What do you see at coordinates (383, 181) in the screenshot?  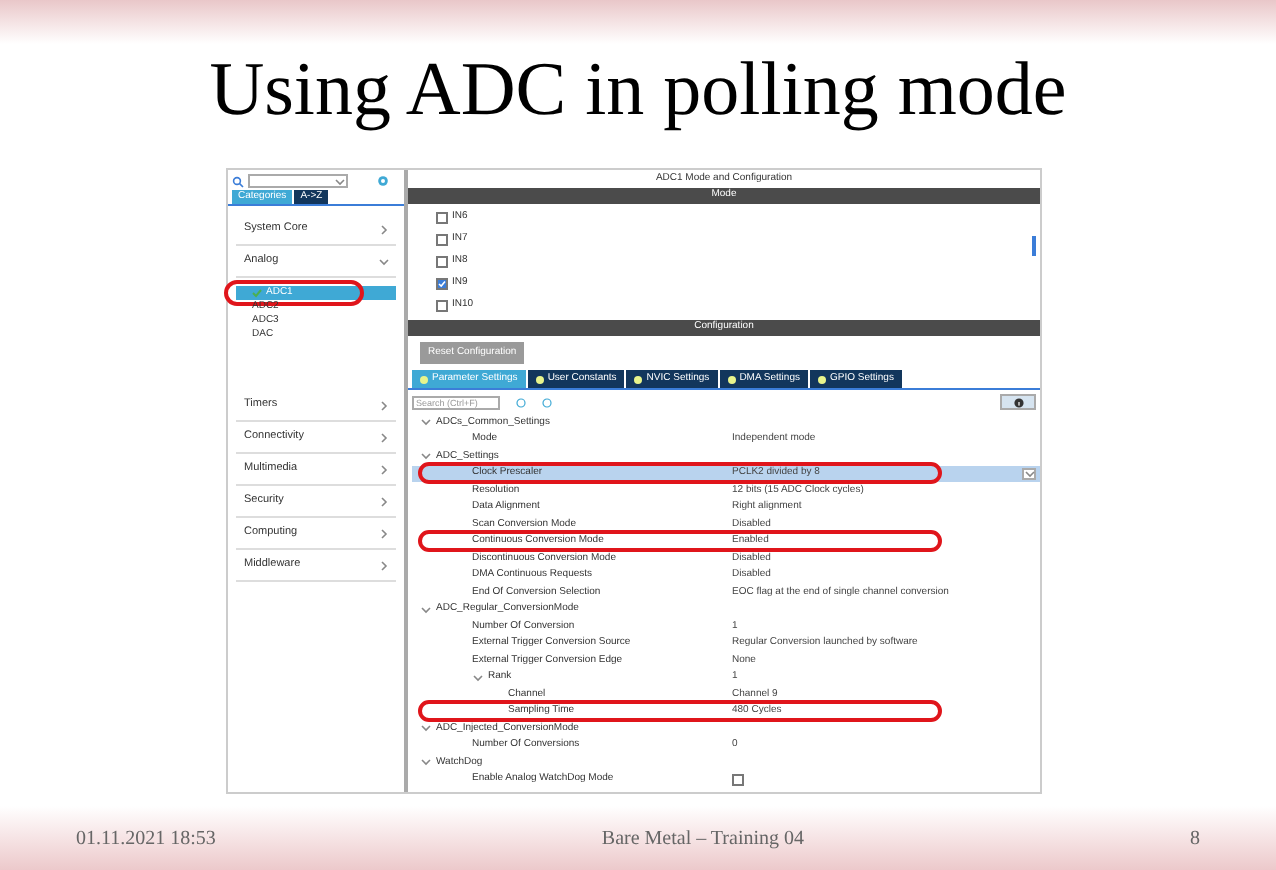 I see `gear-icon` at bounding box center [383, 181].